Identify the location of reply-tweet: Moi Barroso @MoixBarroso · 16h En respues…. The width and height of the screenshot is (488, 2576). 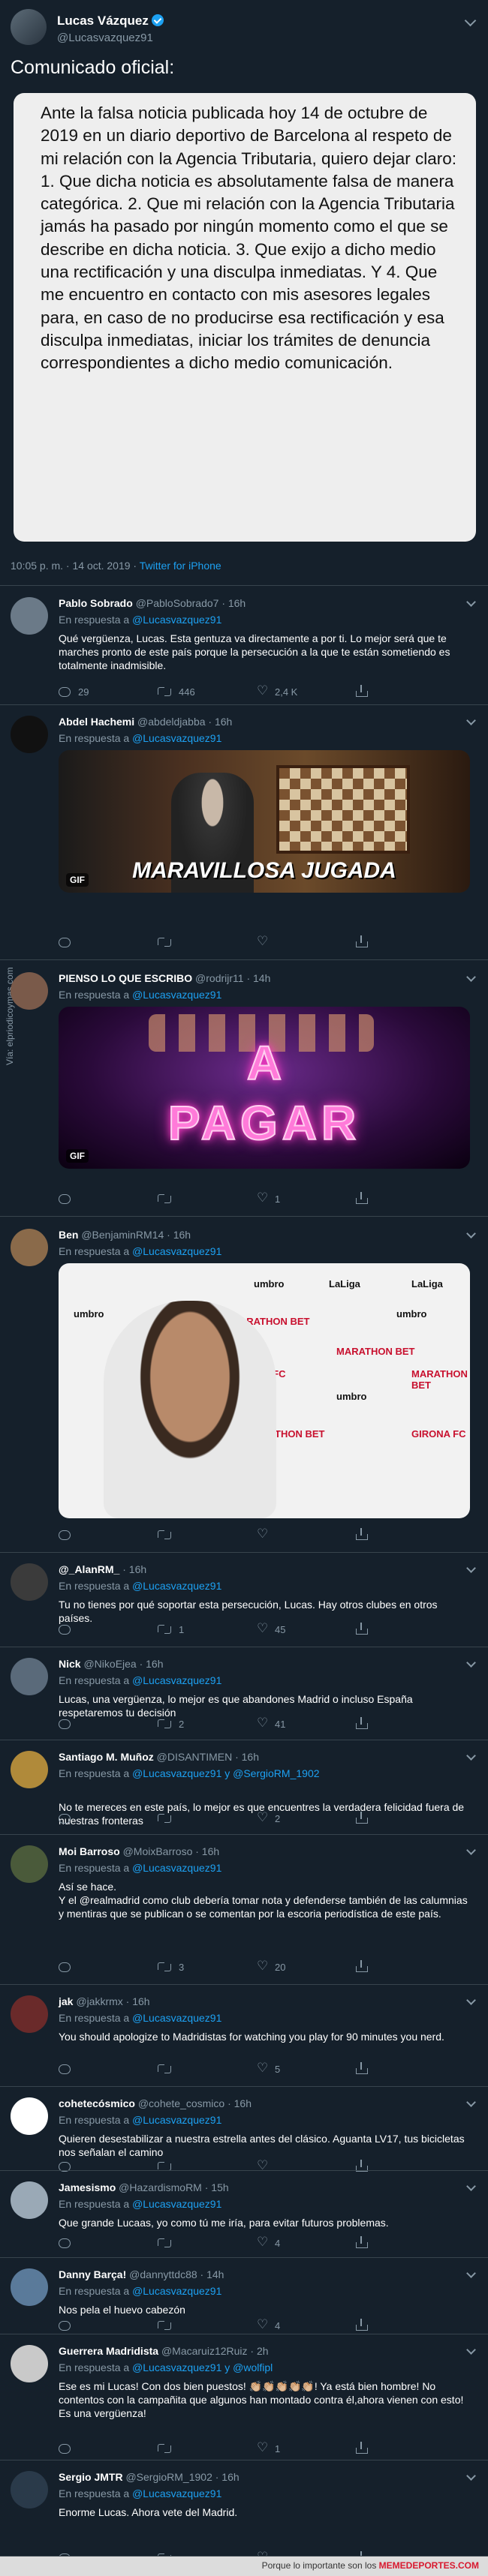
(244, 1910).